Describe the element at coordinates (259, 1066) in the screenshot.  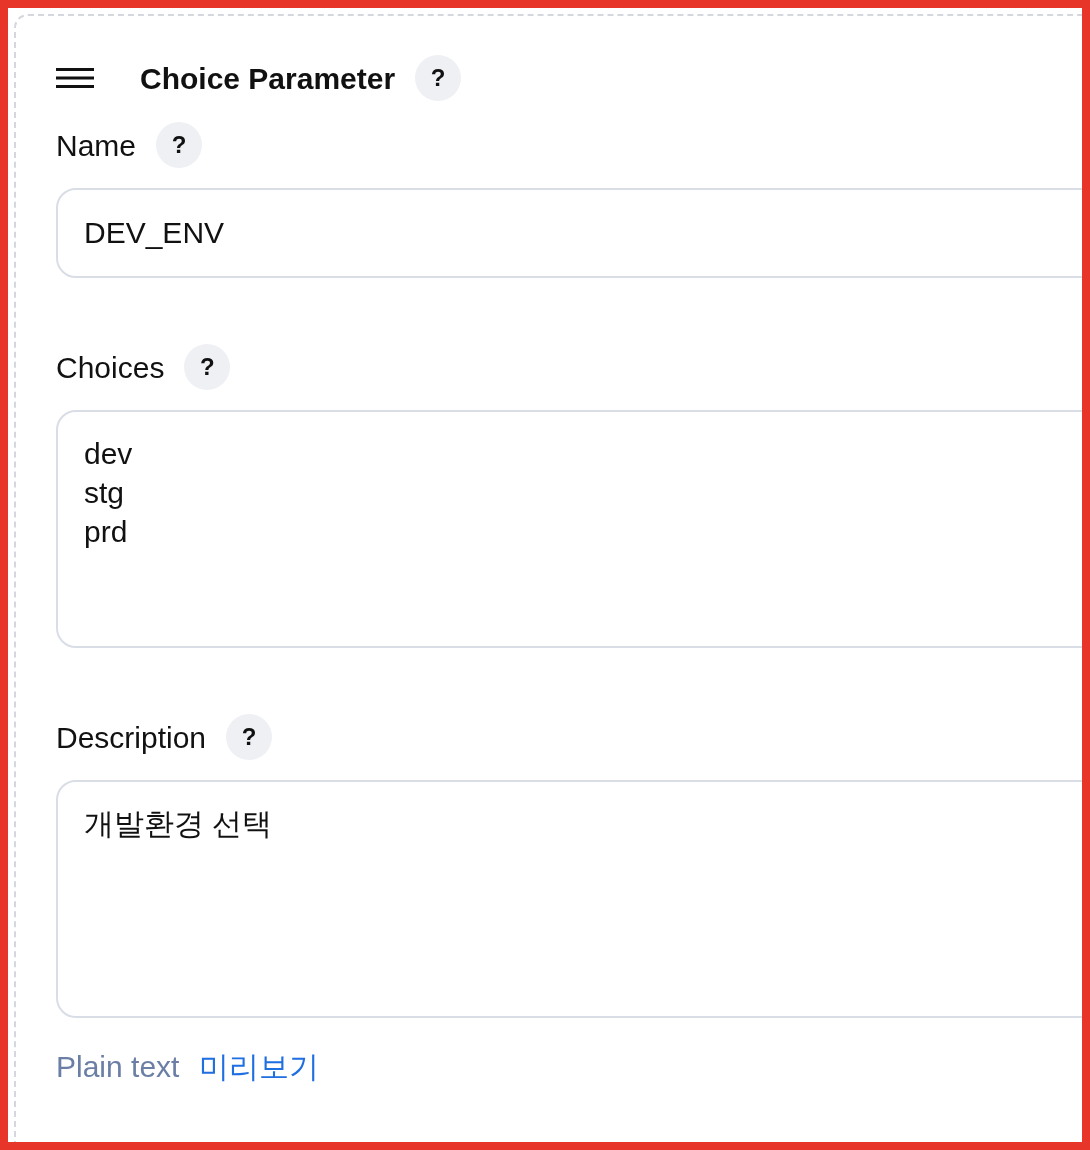
I see `preview-link: 미리보기` at that location.